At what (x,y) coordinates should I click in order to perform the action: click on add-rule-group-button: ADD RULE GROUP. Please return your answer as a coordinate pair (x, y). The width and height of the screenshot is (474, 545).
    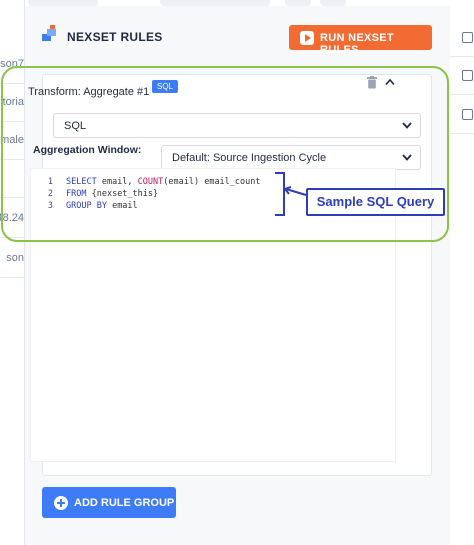
    Looking at the image, I should click on (109, 502).